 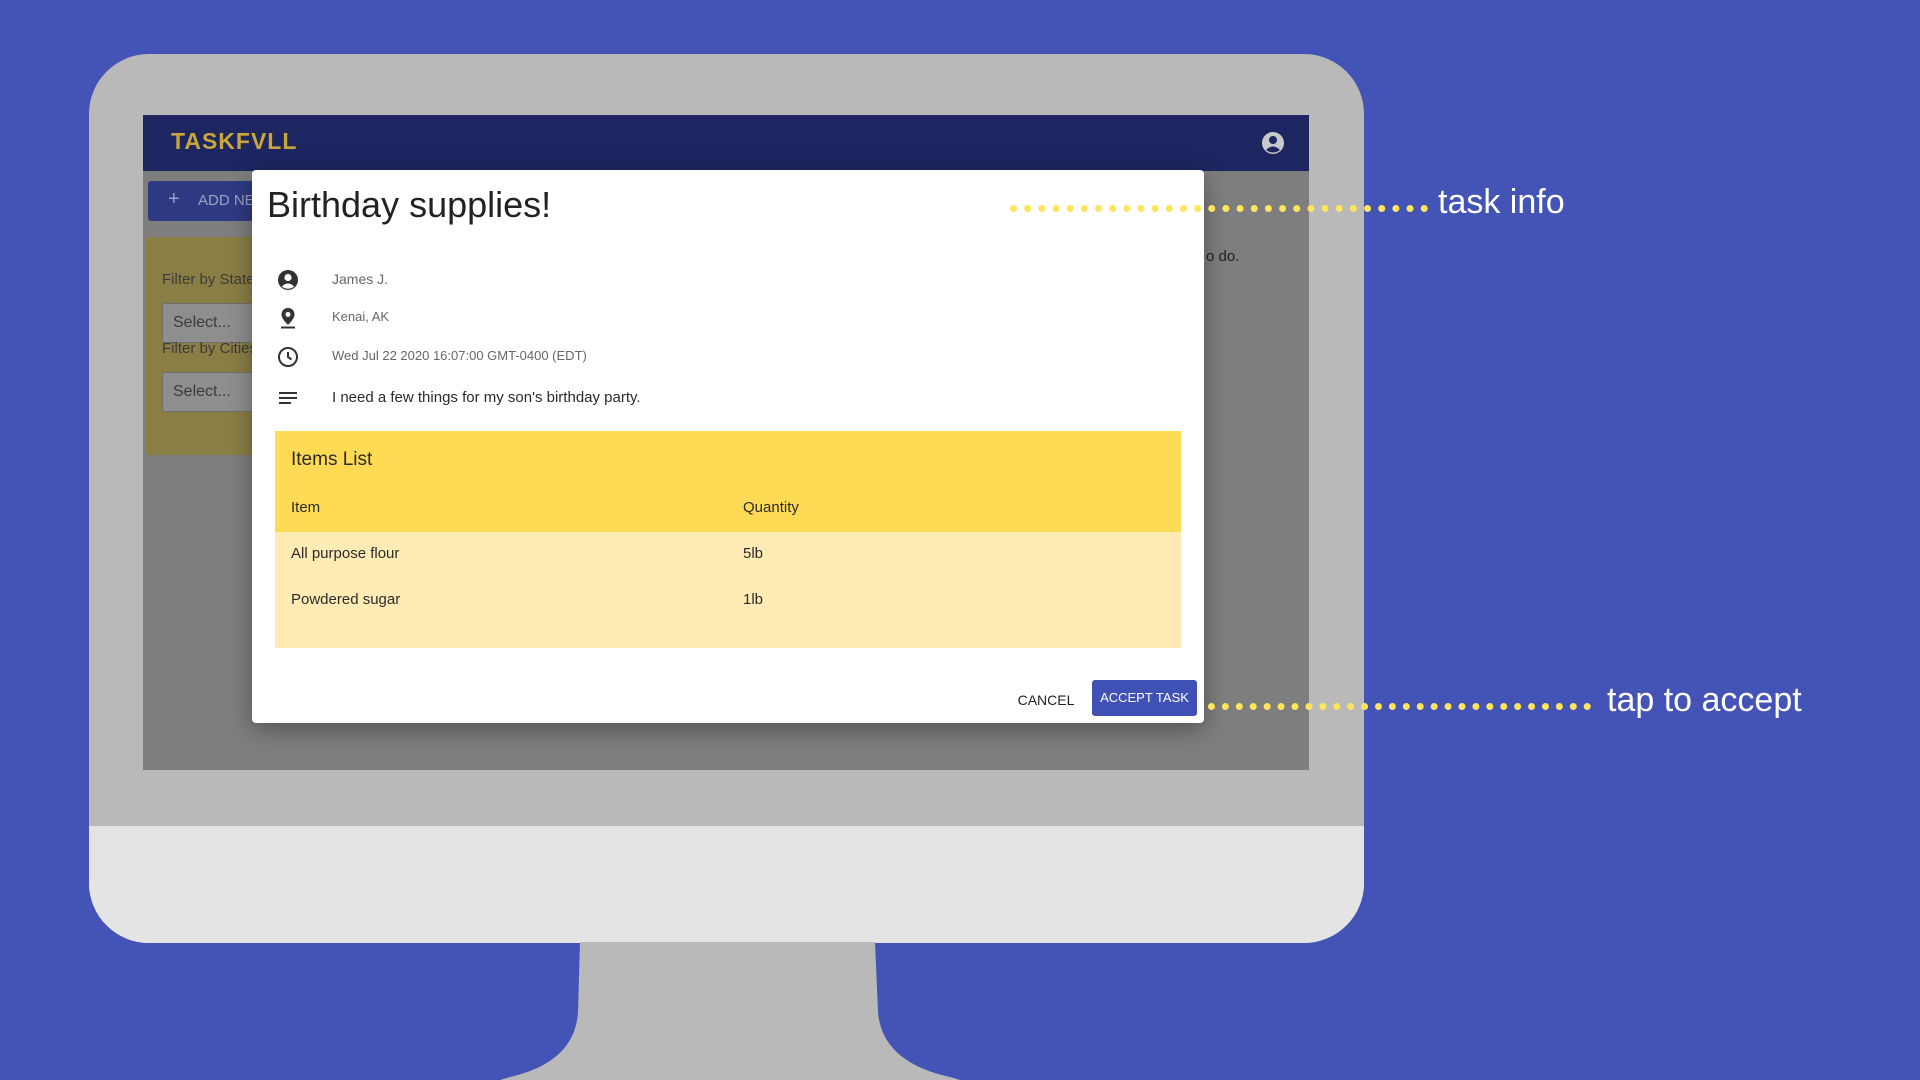 What do you see at coordinates (332, 459) in the screenshot?
I see `items-list-title: Items List` at bounding box center [332, 459].